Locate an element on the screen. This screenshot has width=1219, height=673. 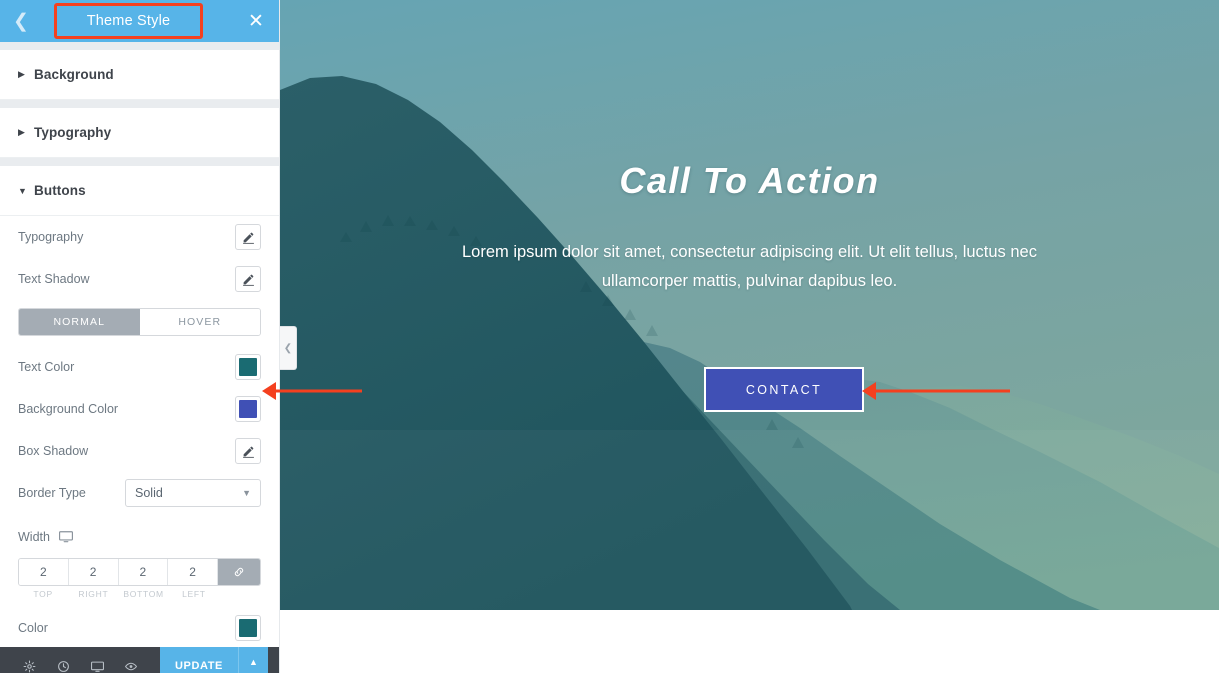
state-tabs: NORMAL HOVER is located at coordinates (139, 322).